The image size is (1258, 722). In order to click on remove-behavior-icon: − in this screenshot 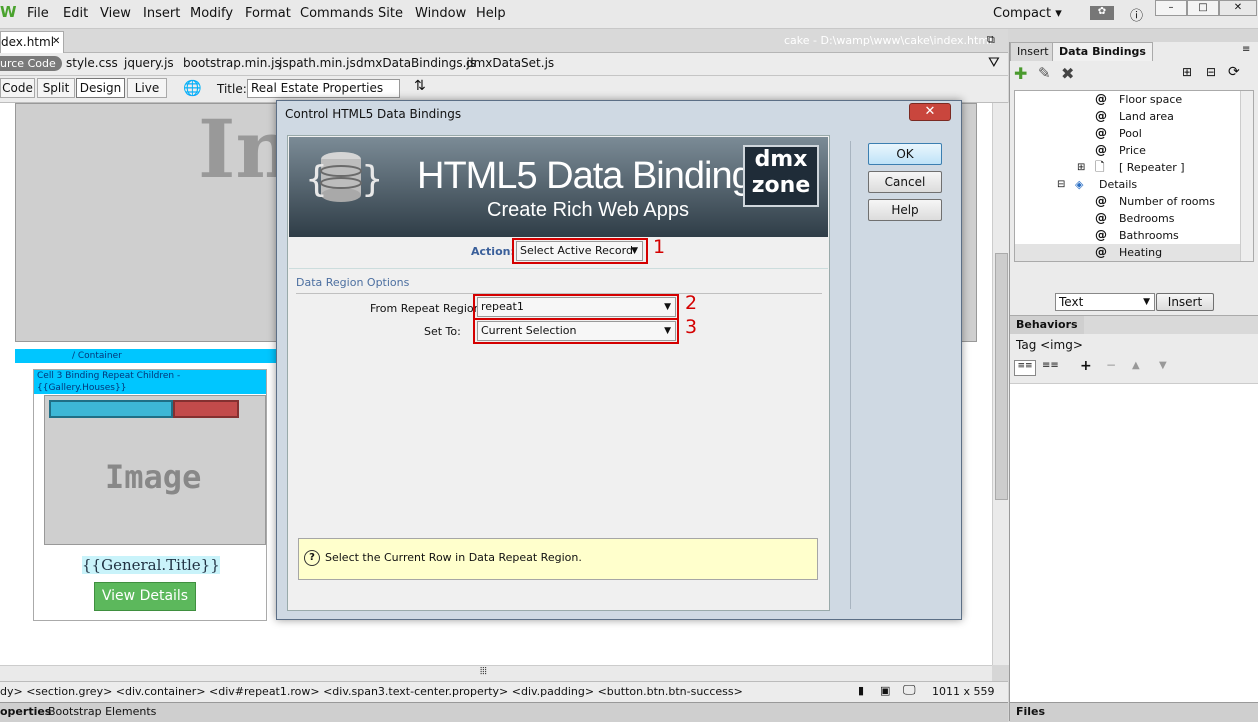, I will do `click(1111, 365)`.